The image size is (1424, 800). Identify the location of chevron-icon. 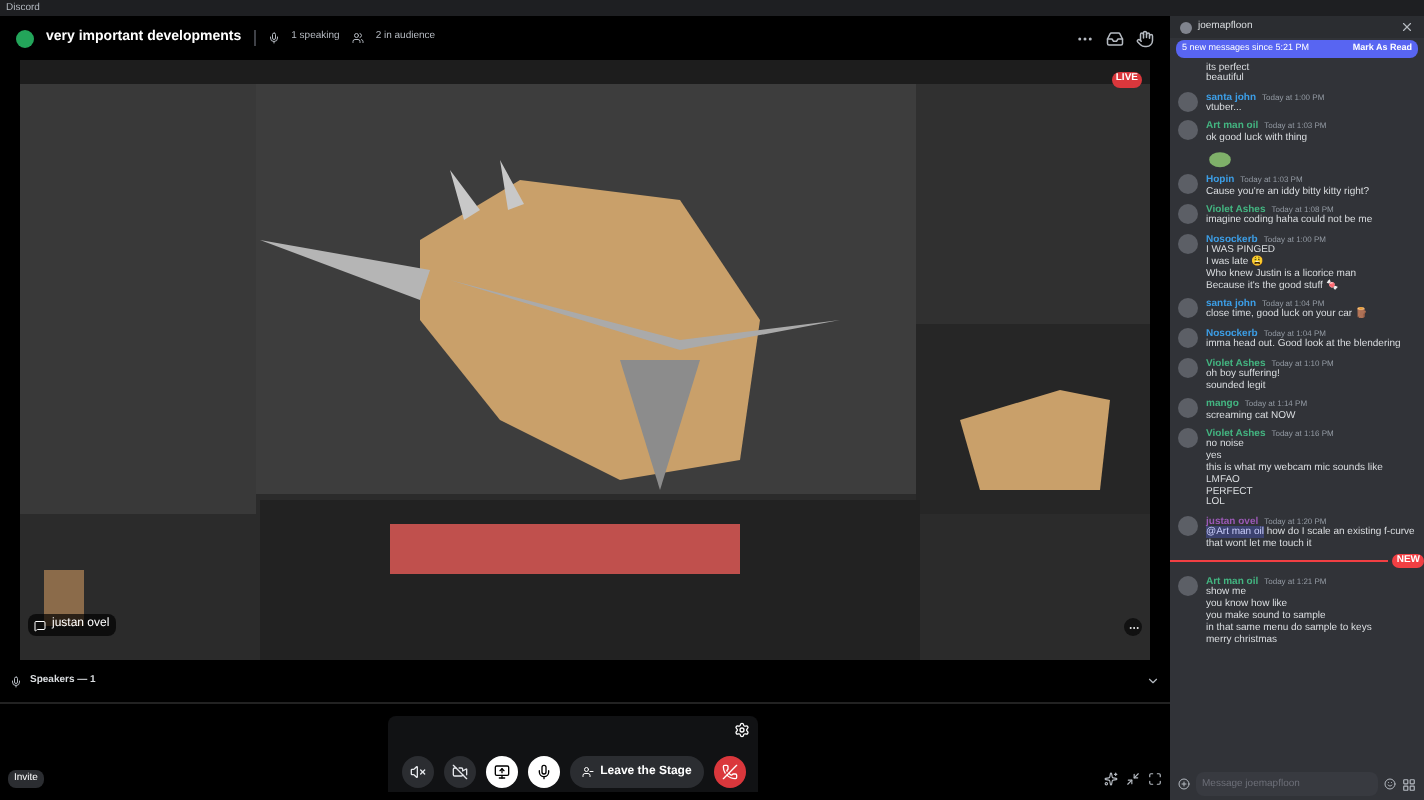
(1153, 681).